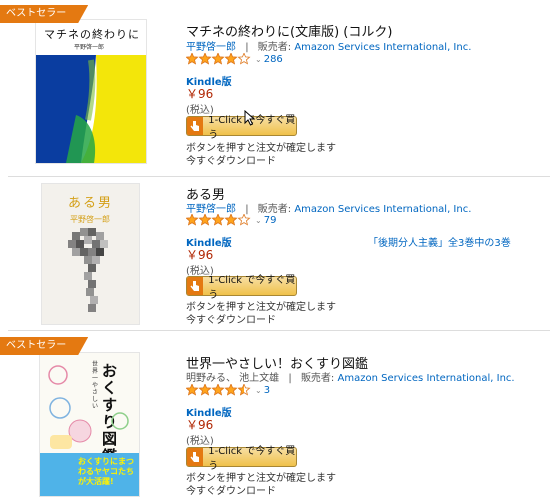 The height and width of the screenshot is (503, 550). I want to click on rating-count: 79, so click(270, 220).